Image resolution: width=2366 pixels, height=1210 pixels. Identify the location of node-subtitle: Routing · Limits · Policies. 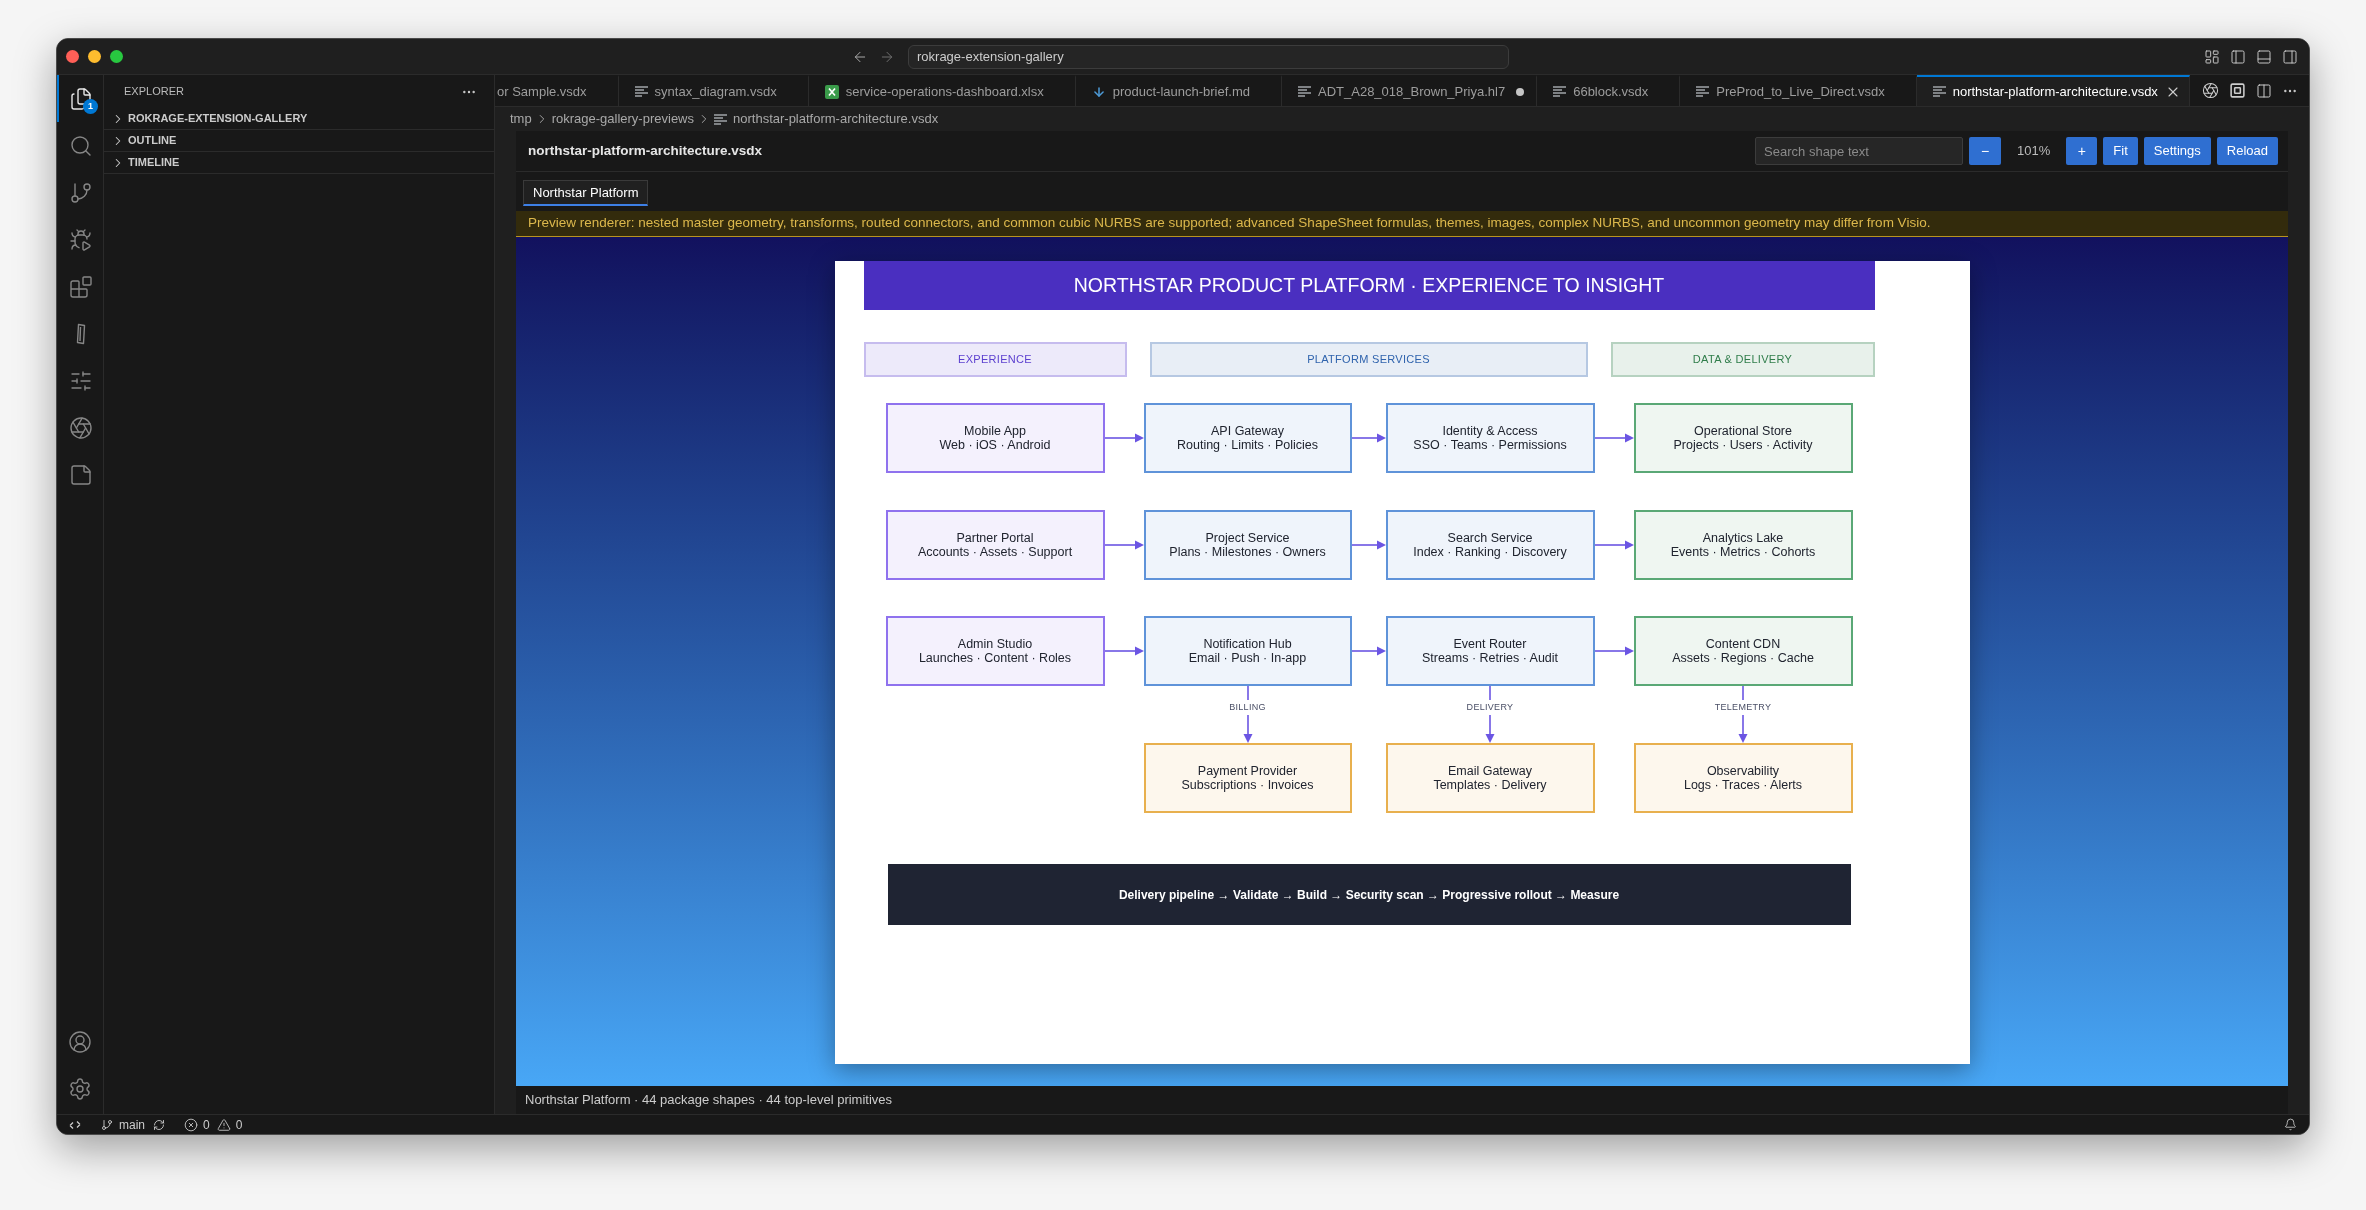
(1247, 445).